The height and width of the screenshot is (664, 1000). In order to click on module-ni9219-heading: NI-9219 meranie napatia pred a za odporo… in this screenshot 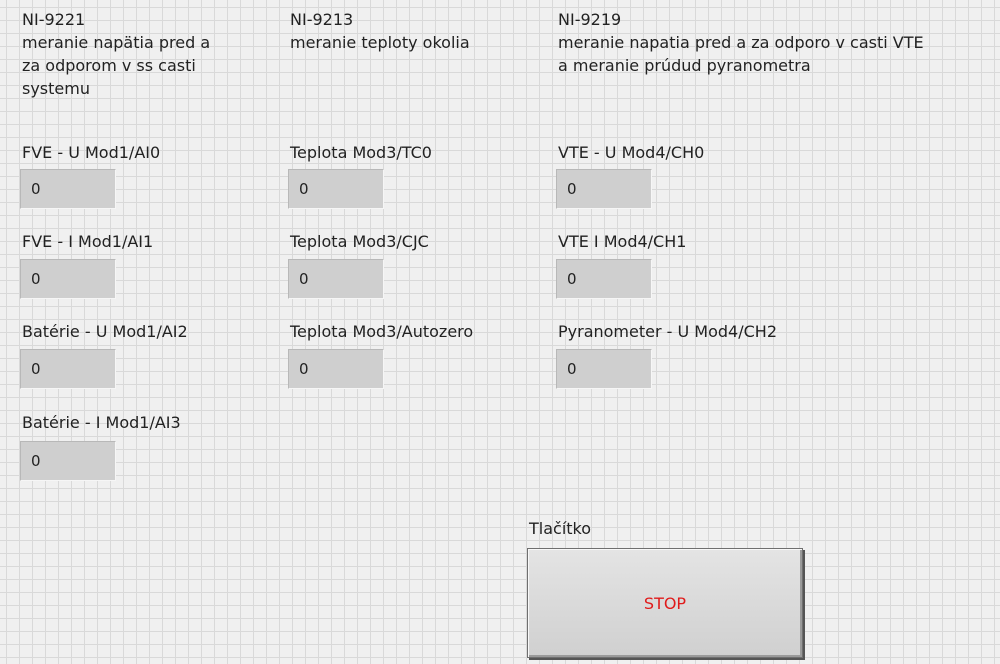, I will do `click(741, 42)`.